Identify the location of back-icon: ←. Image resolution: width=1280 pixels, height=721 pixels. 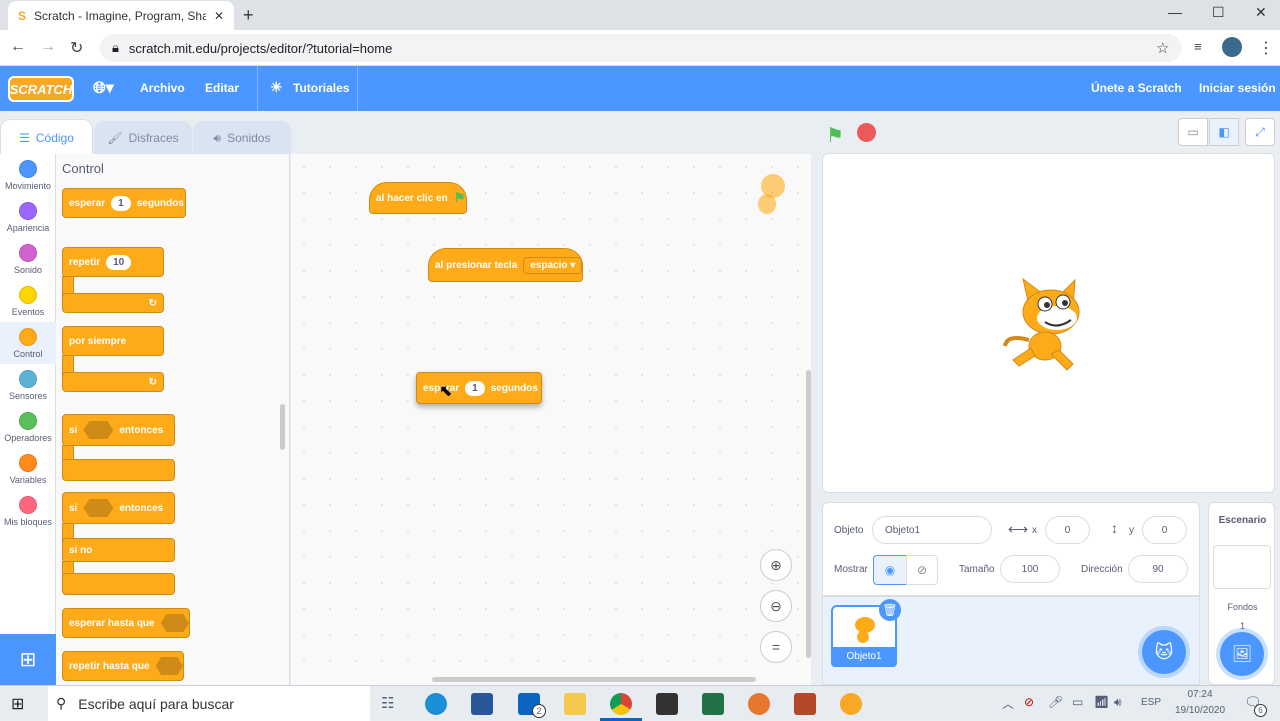
(18, 47).